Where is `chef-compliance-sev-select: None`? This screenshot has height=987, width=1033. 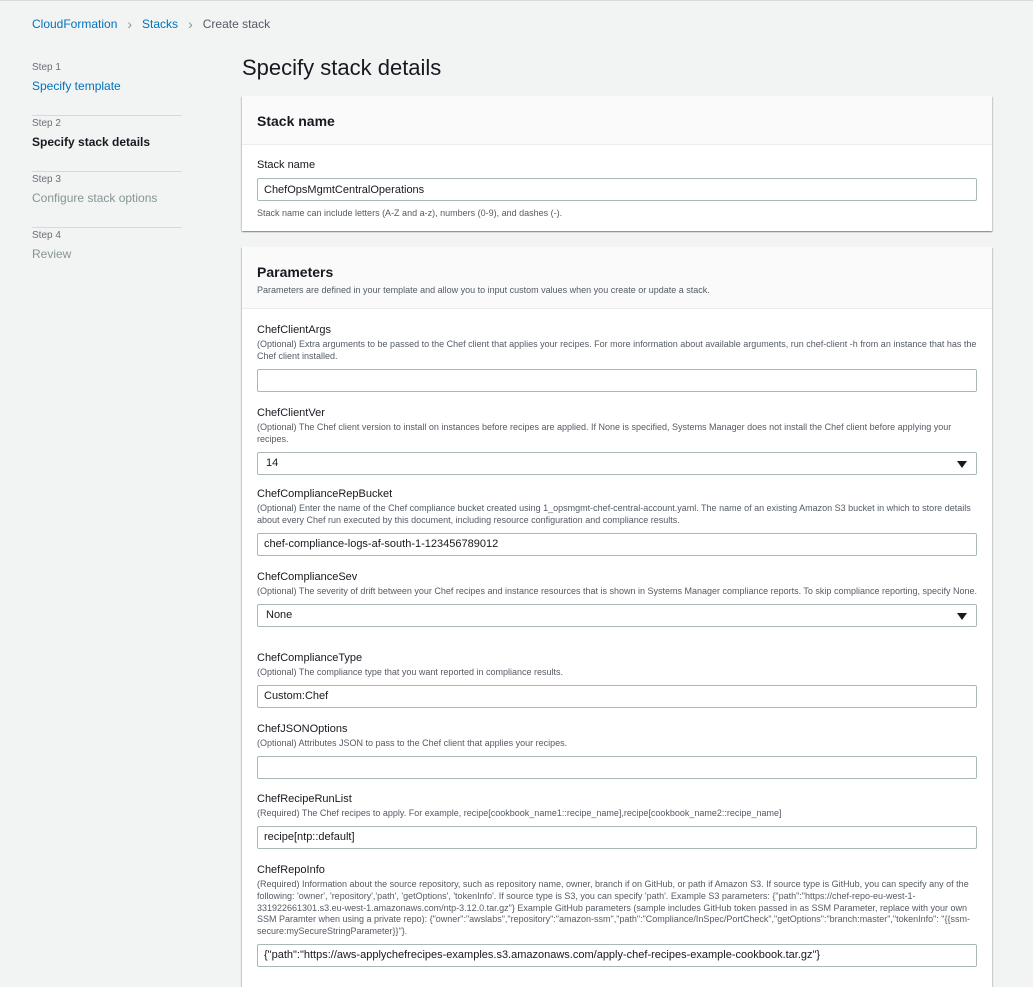
chef-compliance-sev-select: None is located at coordinates (617, 615).